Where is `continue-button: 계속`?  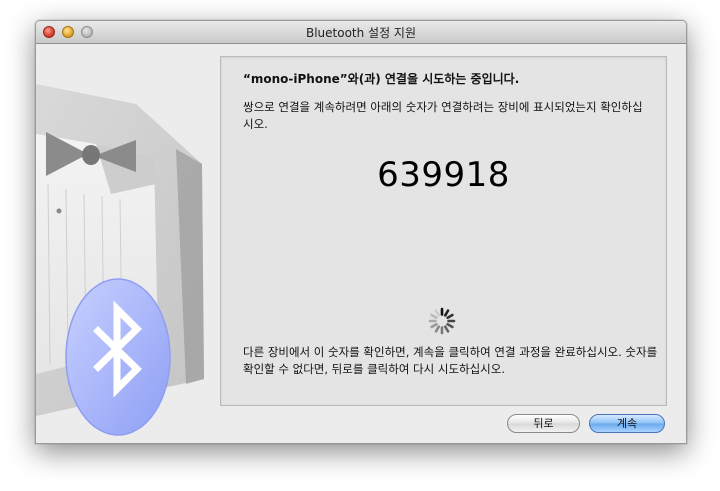 continue-button: 계속 is located at coordinates (627, 423).